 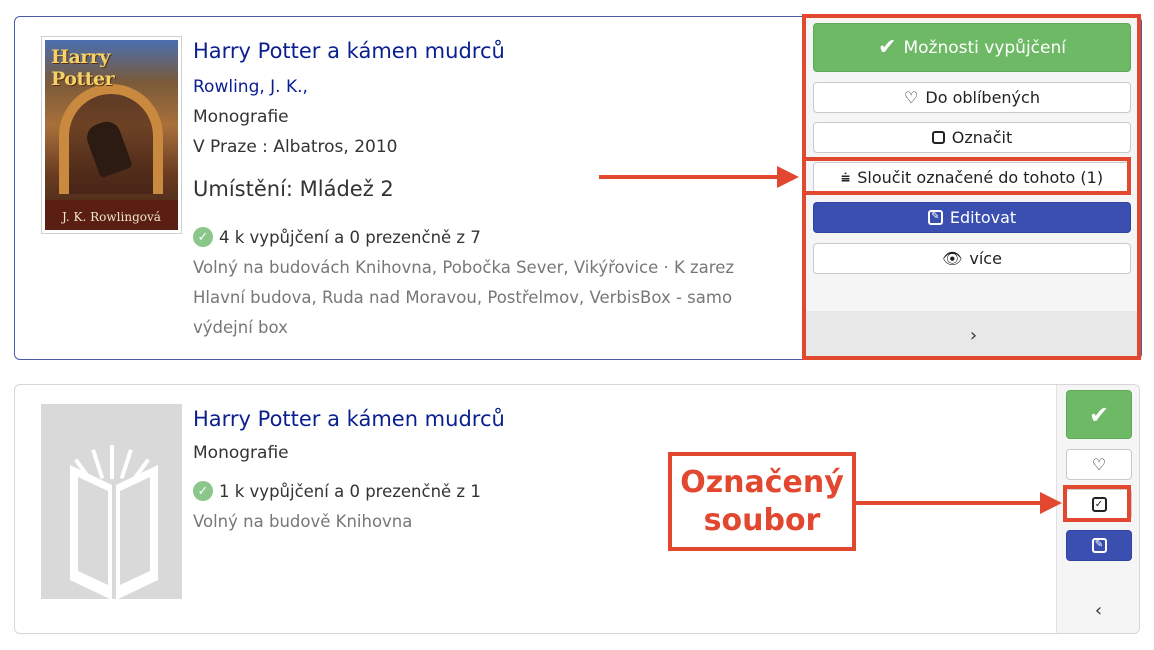 I want to click on availability-text: 4 k vypůjčení a 0 prezenčně z 7, so click(x=350, y=237).